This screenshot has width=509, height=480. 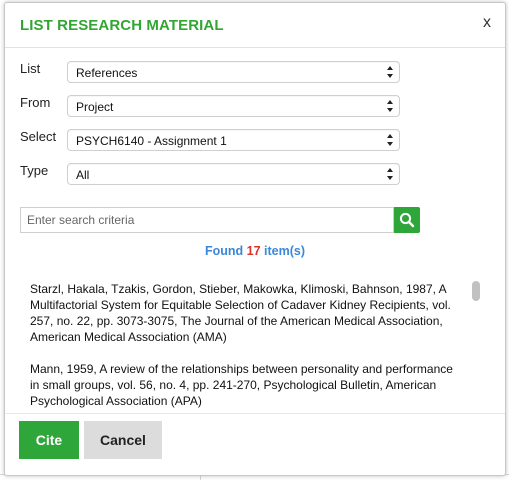 I want to click on dialog-header: LIST RESEARCH MATERIAL x, so click(x=255, y=25).